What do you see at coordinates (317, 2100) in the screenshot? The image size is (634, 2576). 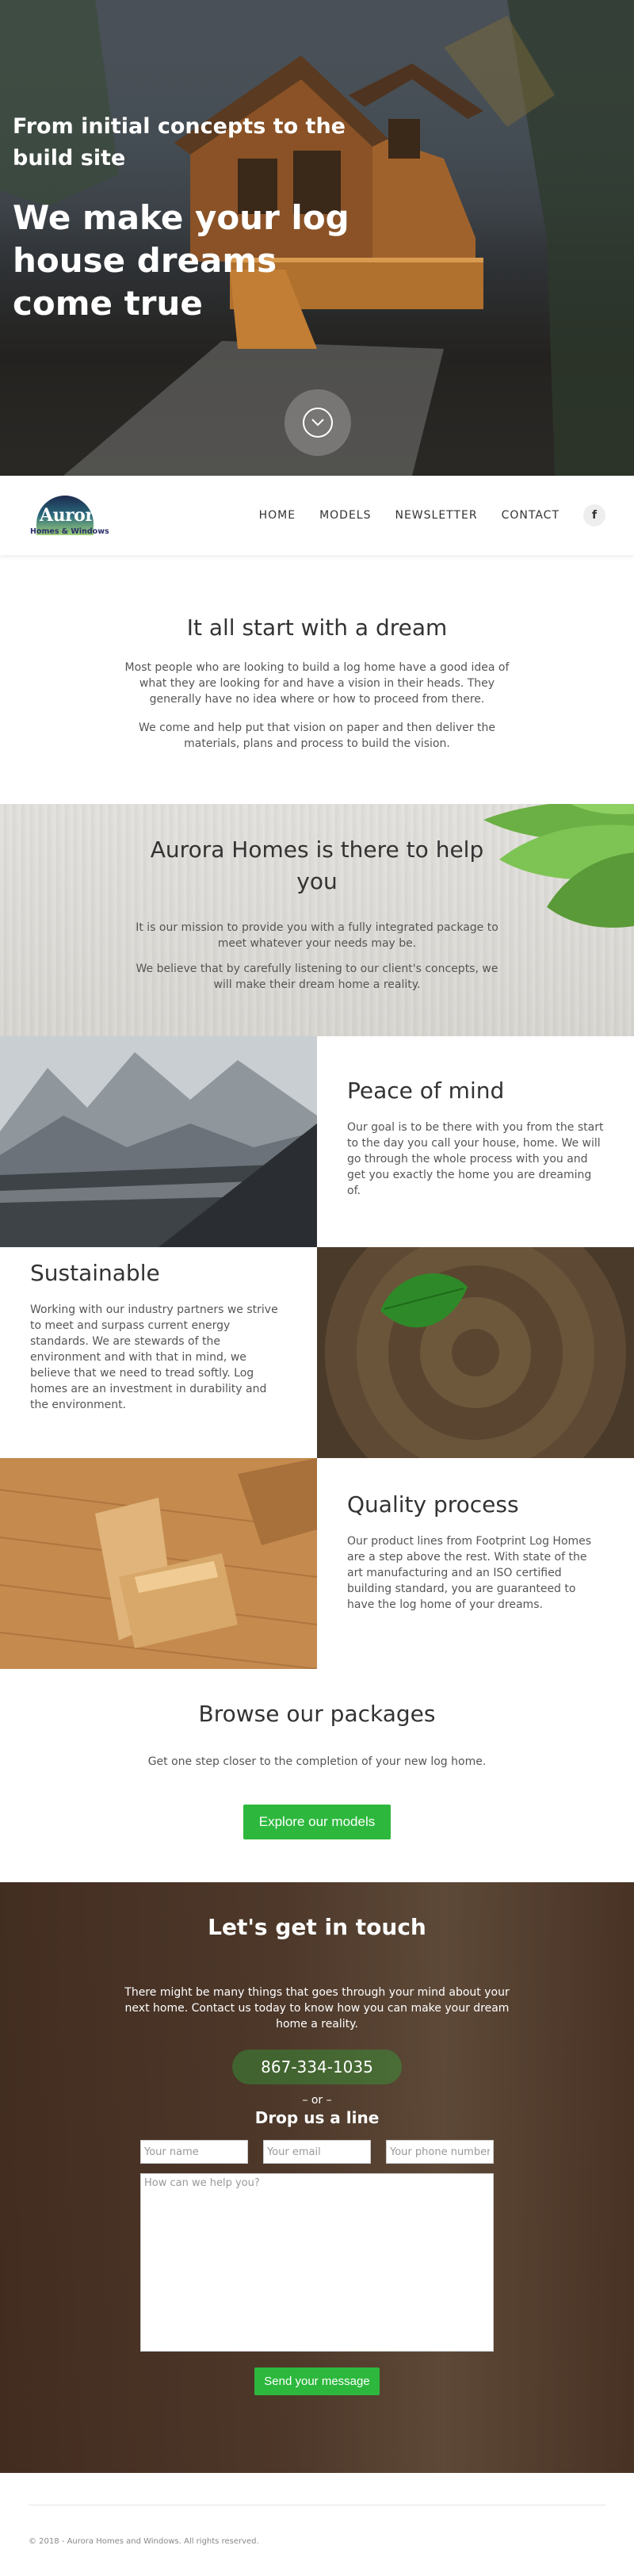 I see `or-divider: – or –` at bounding box center [317, 2100].